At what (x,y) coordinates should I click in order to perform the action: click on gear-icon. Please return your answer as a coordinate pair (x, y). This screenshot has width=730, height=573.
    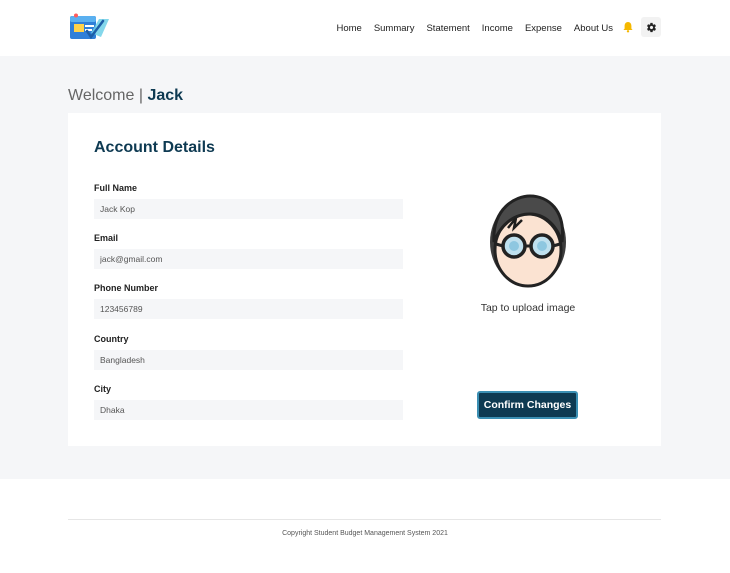
    Looking at the image, I should click on (651, 27).